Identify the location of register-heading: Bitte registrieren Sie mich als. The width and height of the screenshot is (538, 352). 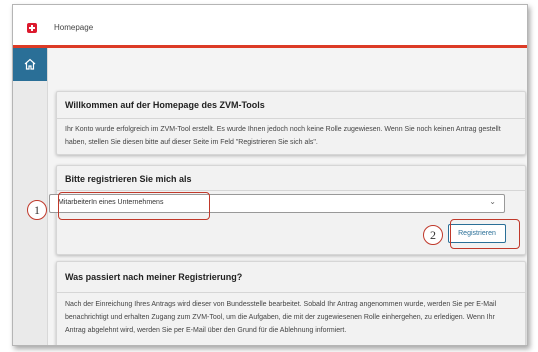
(128, 179).